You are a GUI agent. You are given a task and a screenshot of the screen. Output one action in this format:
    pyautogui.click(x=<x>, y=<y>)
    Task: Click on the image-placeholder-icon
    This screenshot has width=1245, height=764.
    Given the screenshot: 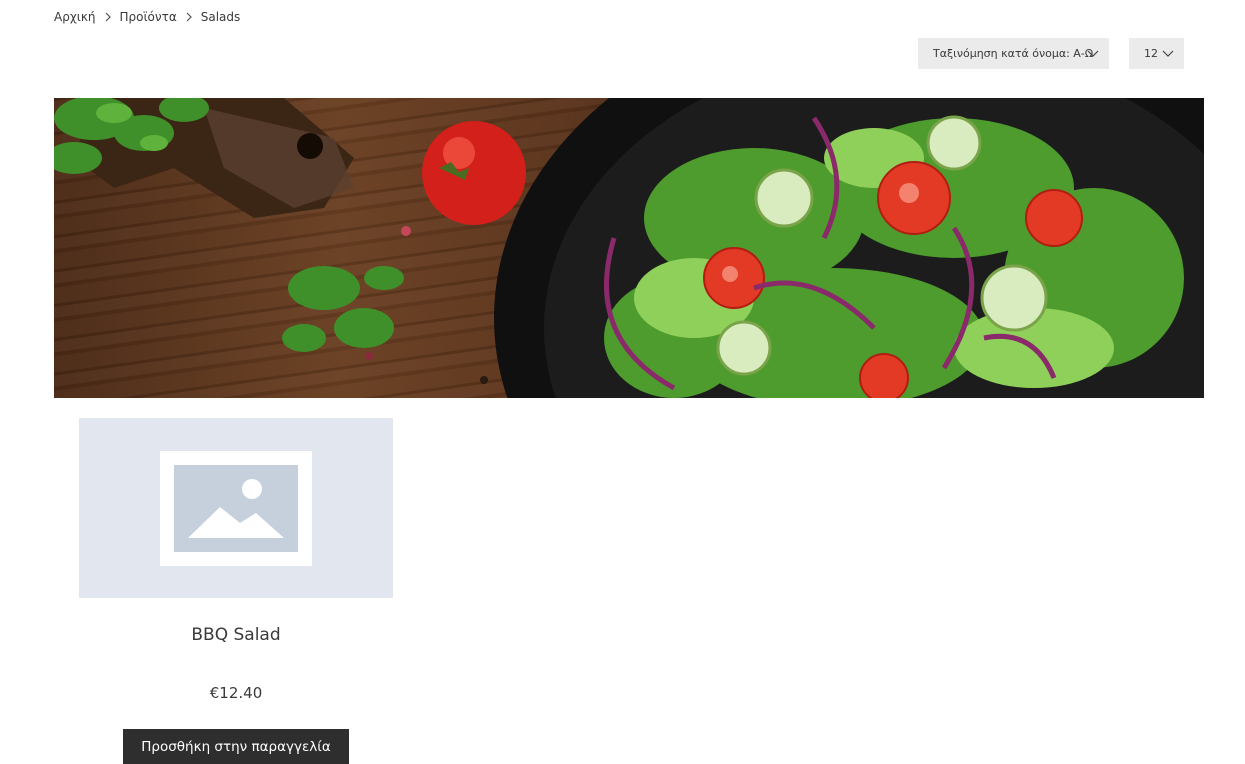 What is the action you would take?
    pyautogui.click(x=236, y=508)
    